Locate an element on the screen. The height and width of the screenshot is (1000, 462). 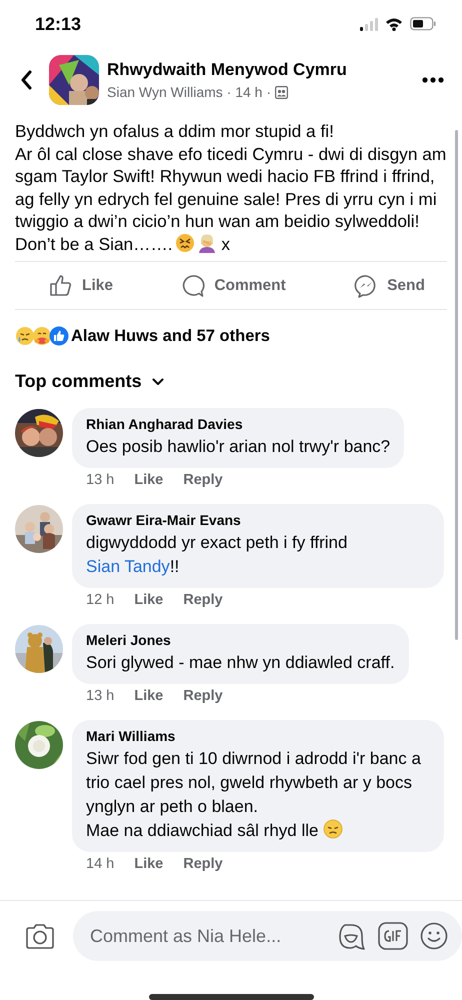
commenter-name: Mari Williams is located at coordinates (258, 736).